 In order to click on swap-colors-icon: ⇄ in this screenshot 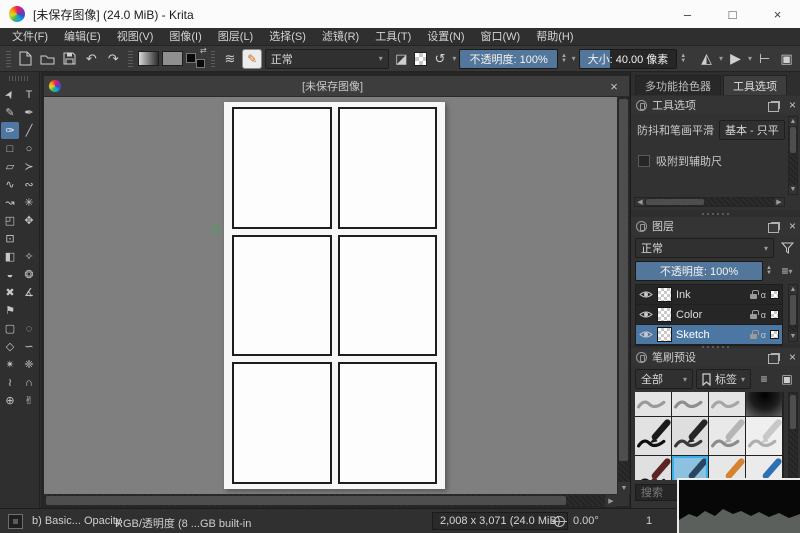, I will do `click(203, 50)`.